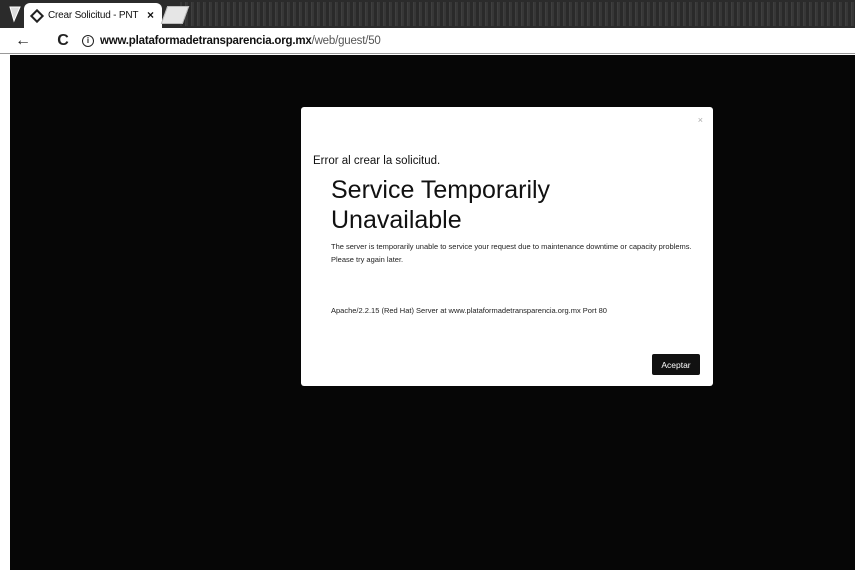 Image resolution: width=855 pixels, height=570 pixels. What do you see at coordinates (23, 41) in the screenshot?
I see `back-button: ←` at bounding box center [23, 41].